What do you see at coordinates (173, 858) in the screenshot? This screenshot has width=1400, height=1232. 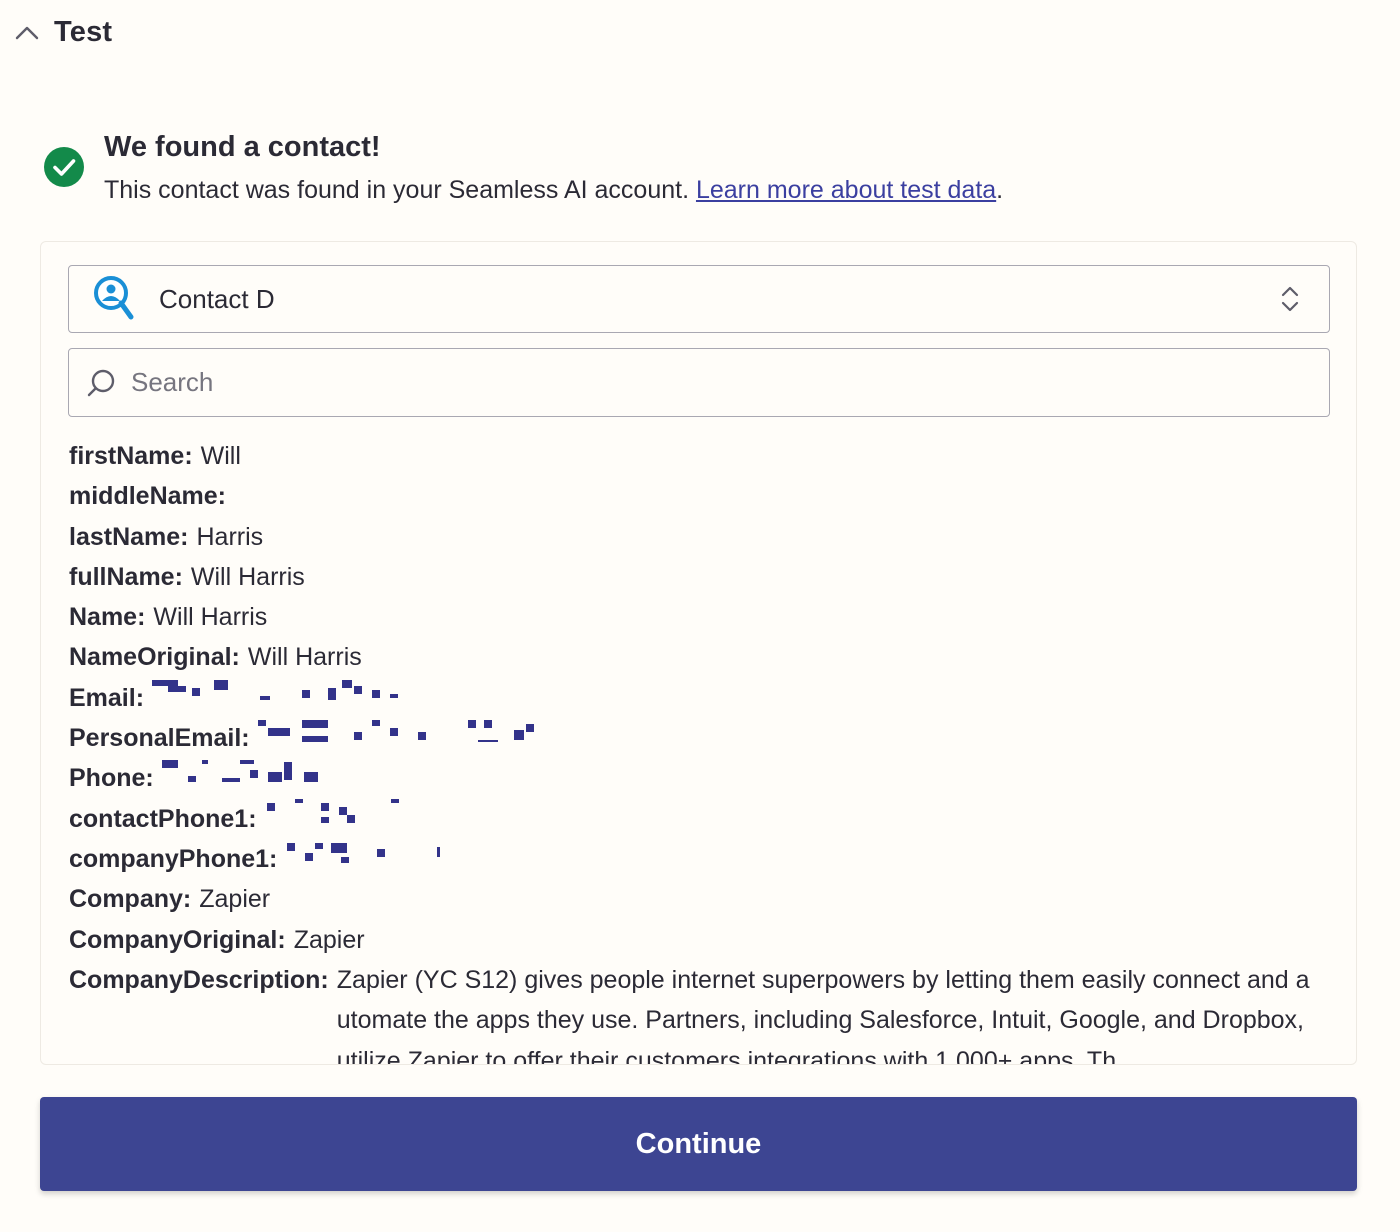 I see `field-key: companyPhone1:` at bounding box center [173, 858].